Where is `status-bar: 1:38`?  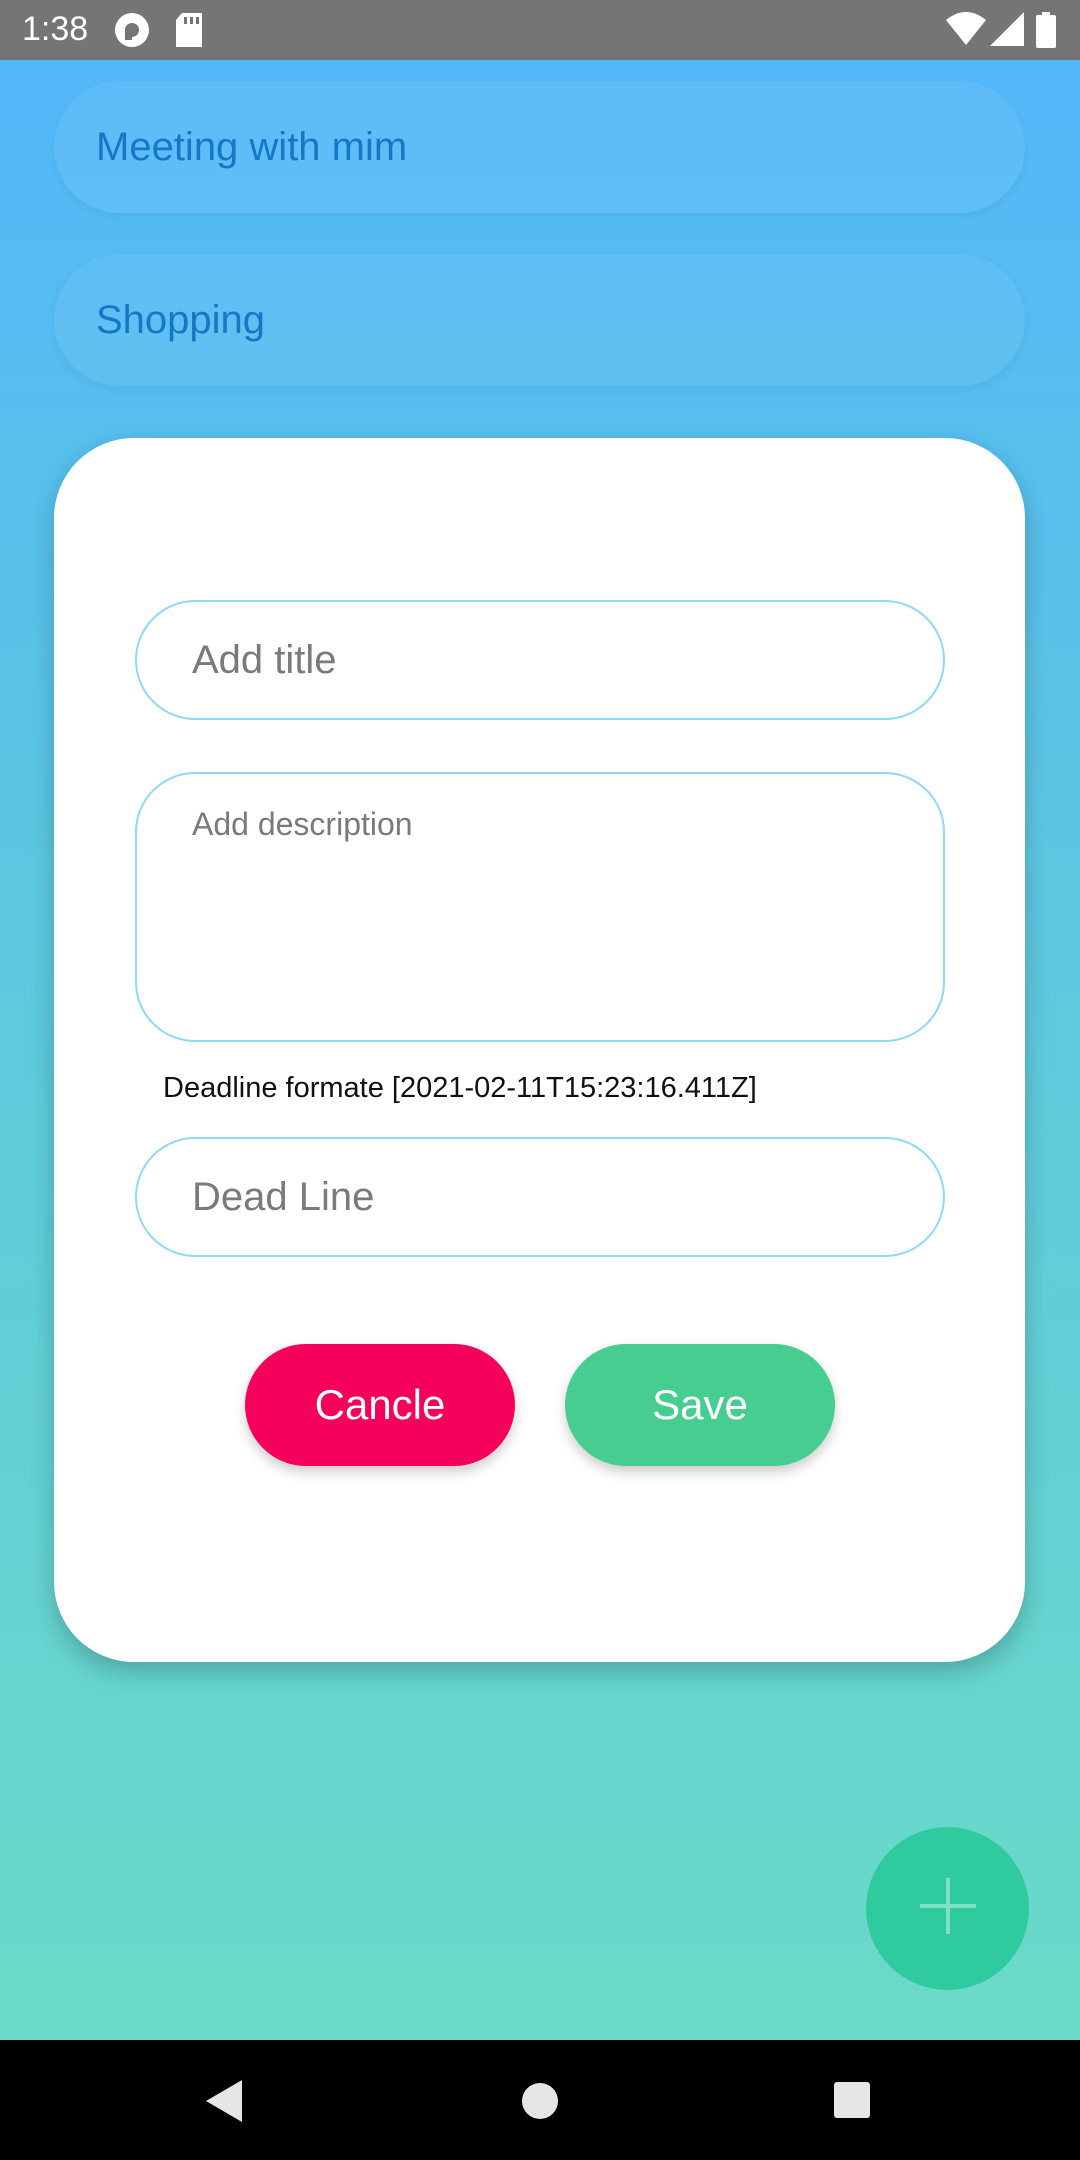
status-bar: 1:38 is located at coordinates (540, 30).